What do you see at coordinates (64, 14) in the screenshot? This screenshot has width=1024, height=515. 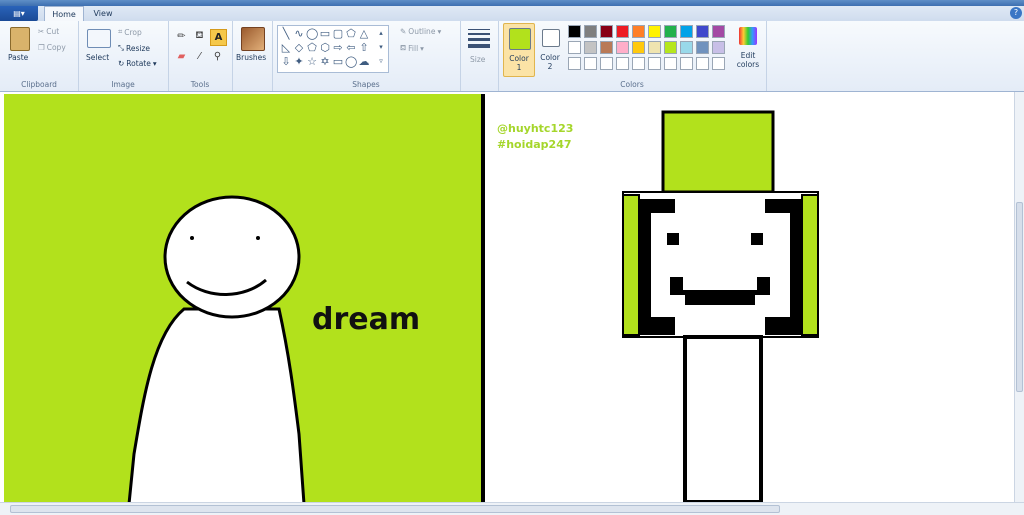 I see `tab-home: Home` at bounding box center [64, 14].